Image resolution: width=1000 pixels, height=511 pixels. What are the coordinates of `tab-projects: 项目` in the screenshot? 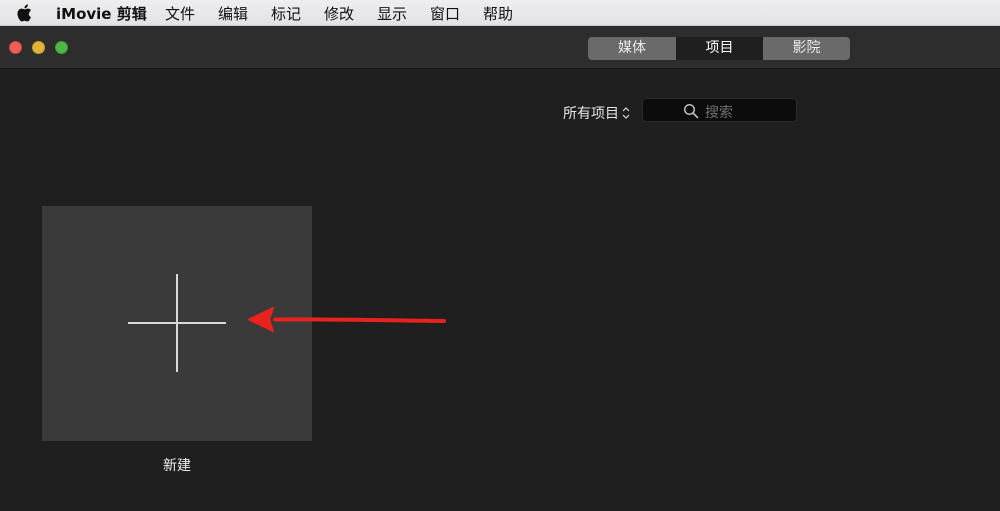 It's located at (719, 48).